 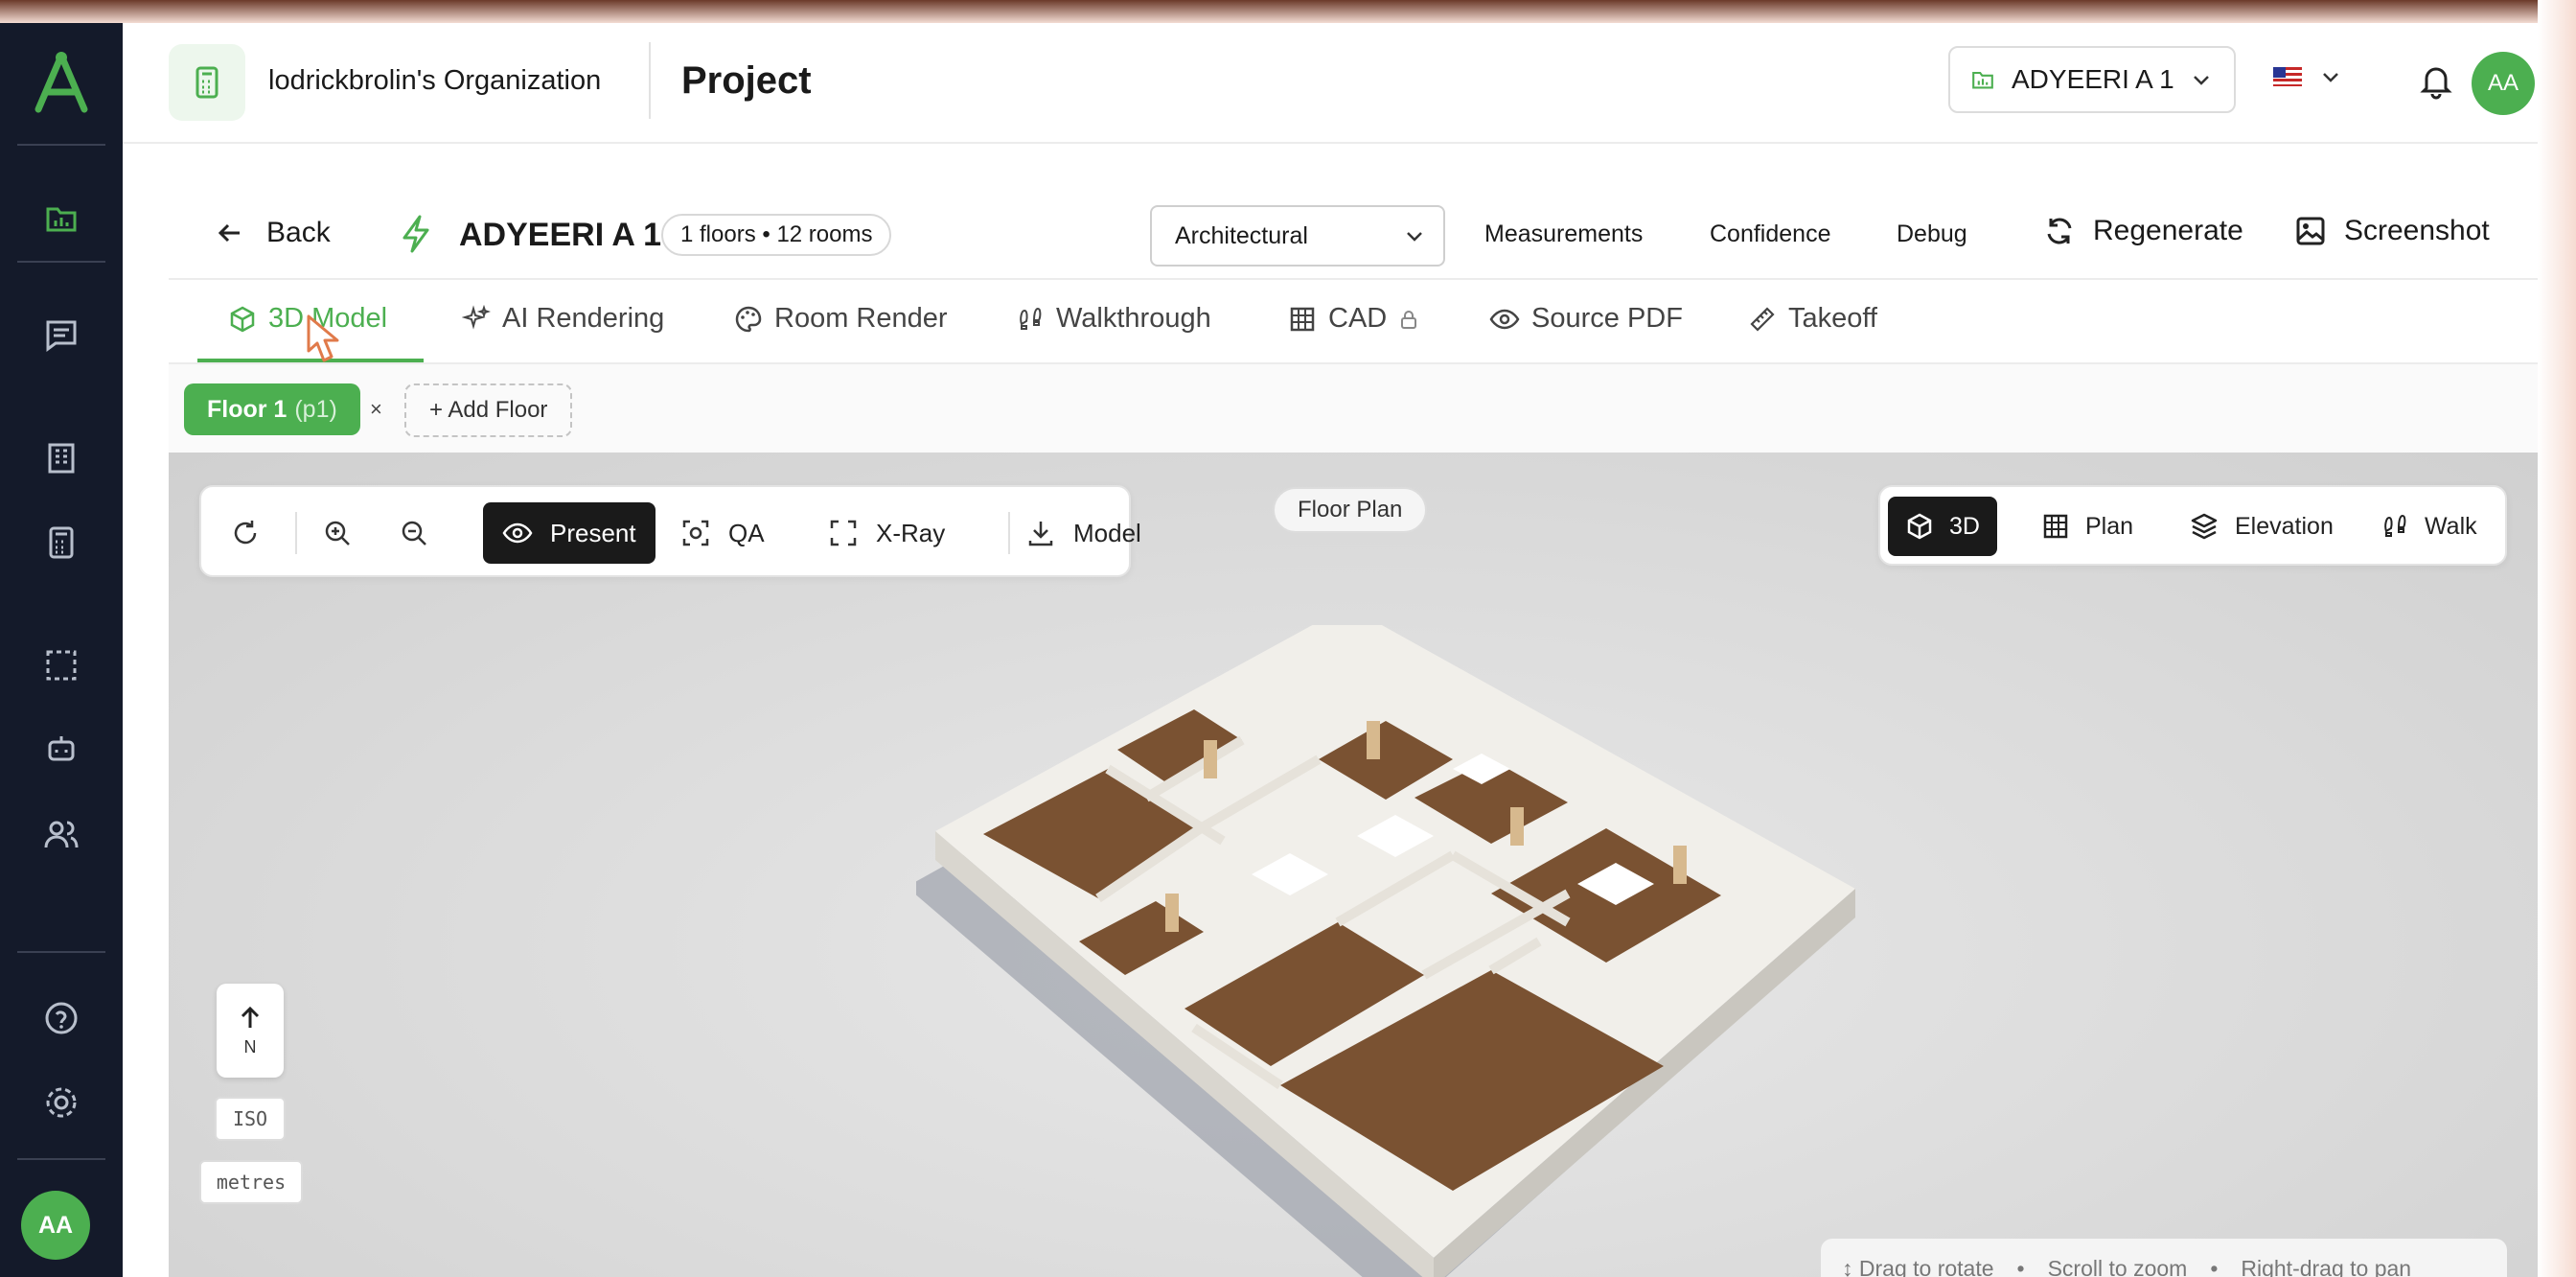 What do you see at coordinates (1358, 318) in the screenshot?
I see `tab-label: CAD` at bounding box center [1358, 318].